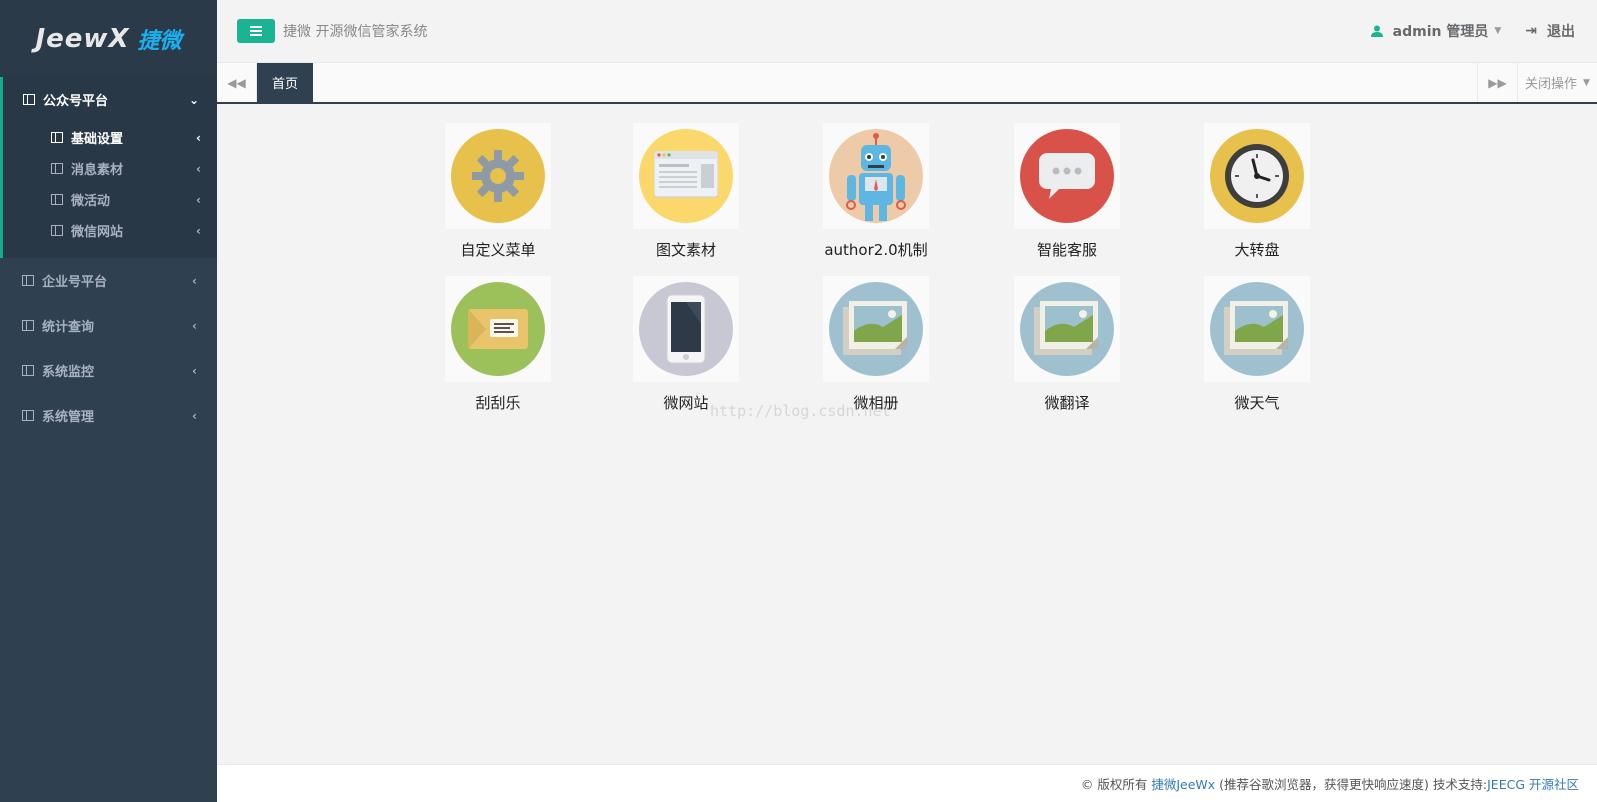 Image resolution: width=1597 pixels, height=802 pixels. Describe the element at coordinates (686, 176) in the screenshot. I see `browser-window-icon` at that location.